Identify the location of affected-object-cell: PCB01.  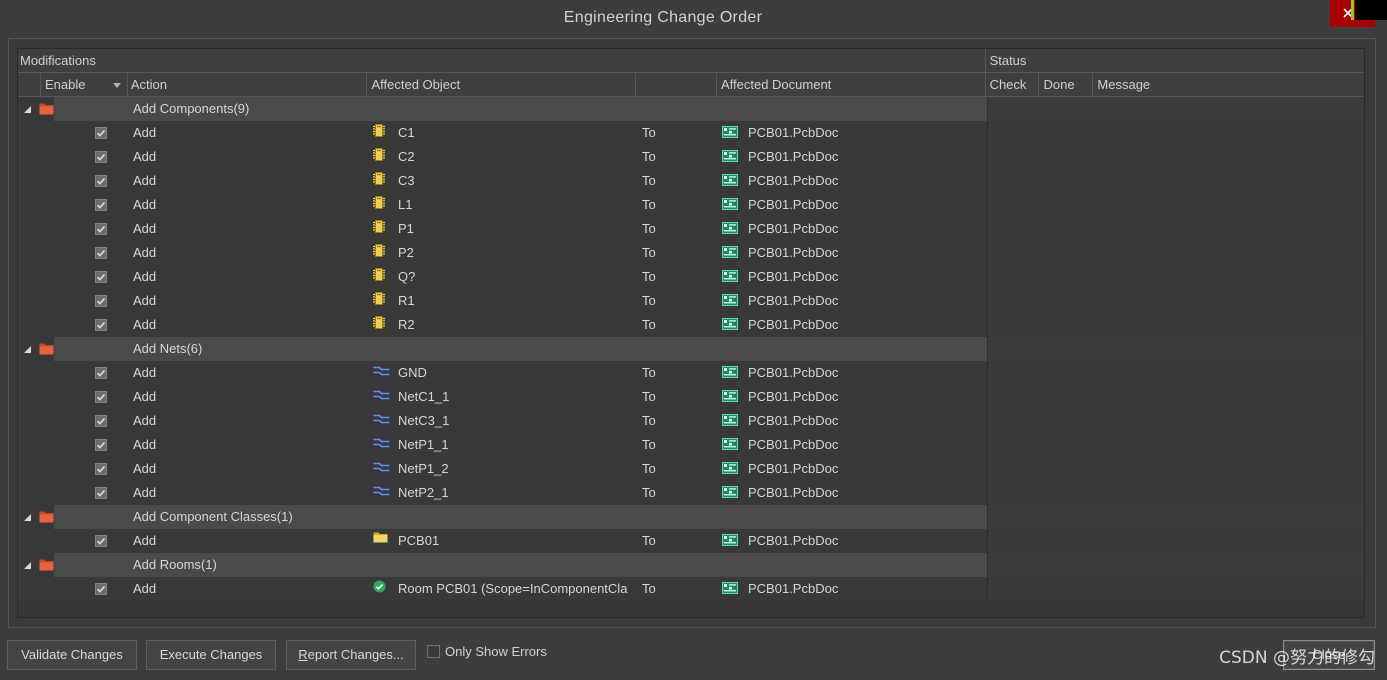
(419, 540).